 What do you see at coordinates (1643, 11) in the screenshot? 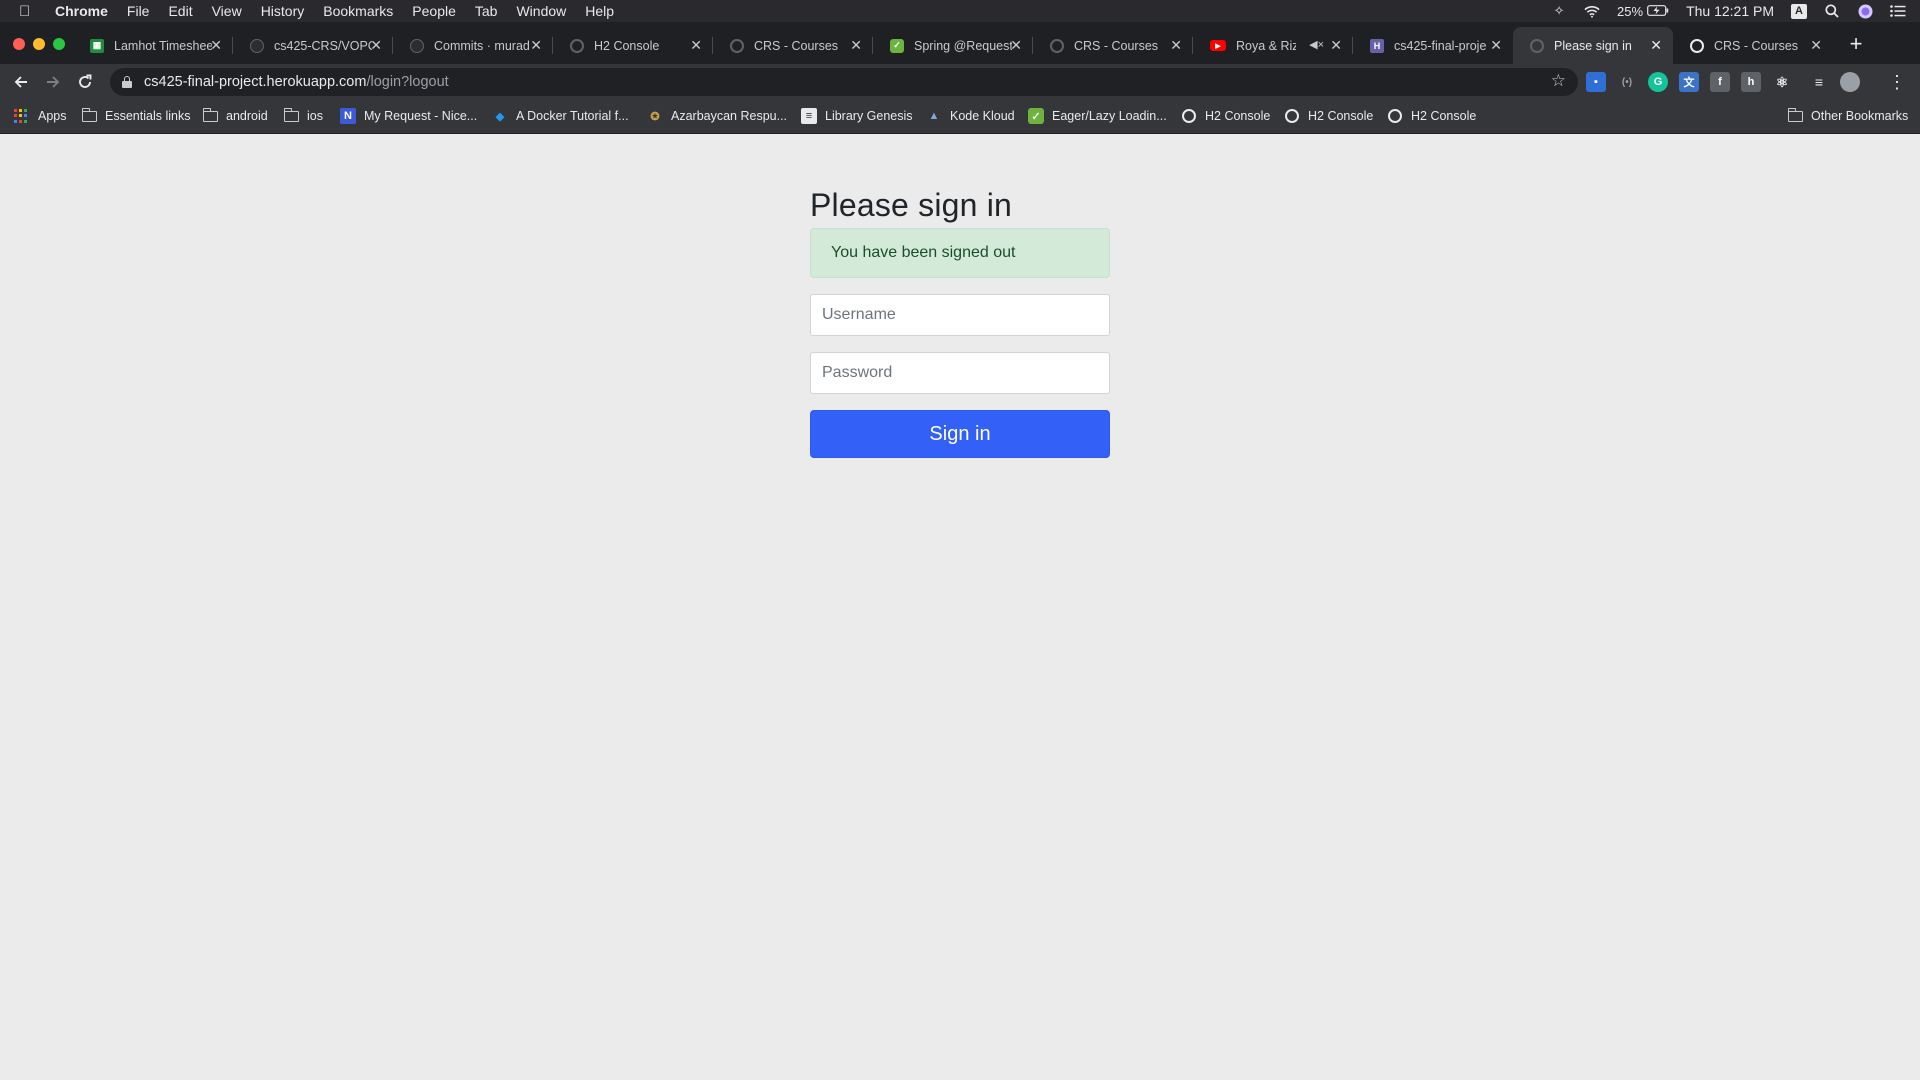
I see `battery-status: 25%` at bounding box center [1643, 11].